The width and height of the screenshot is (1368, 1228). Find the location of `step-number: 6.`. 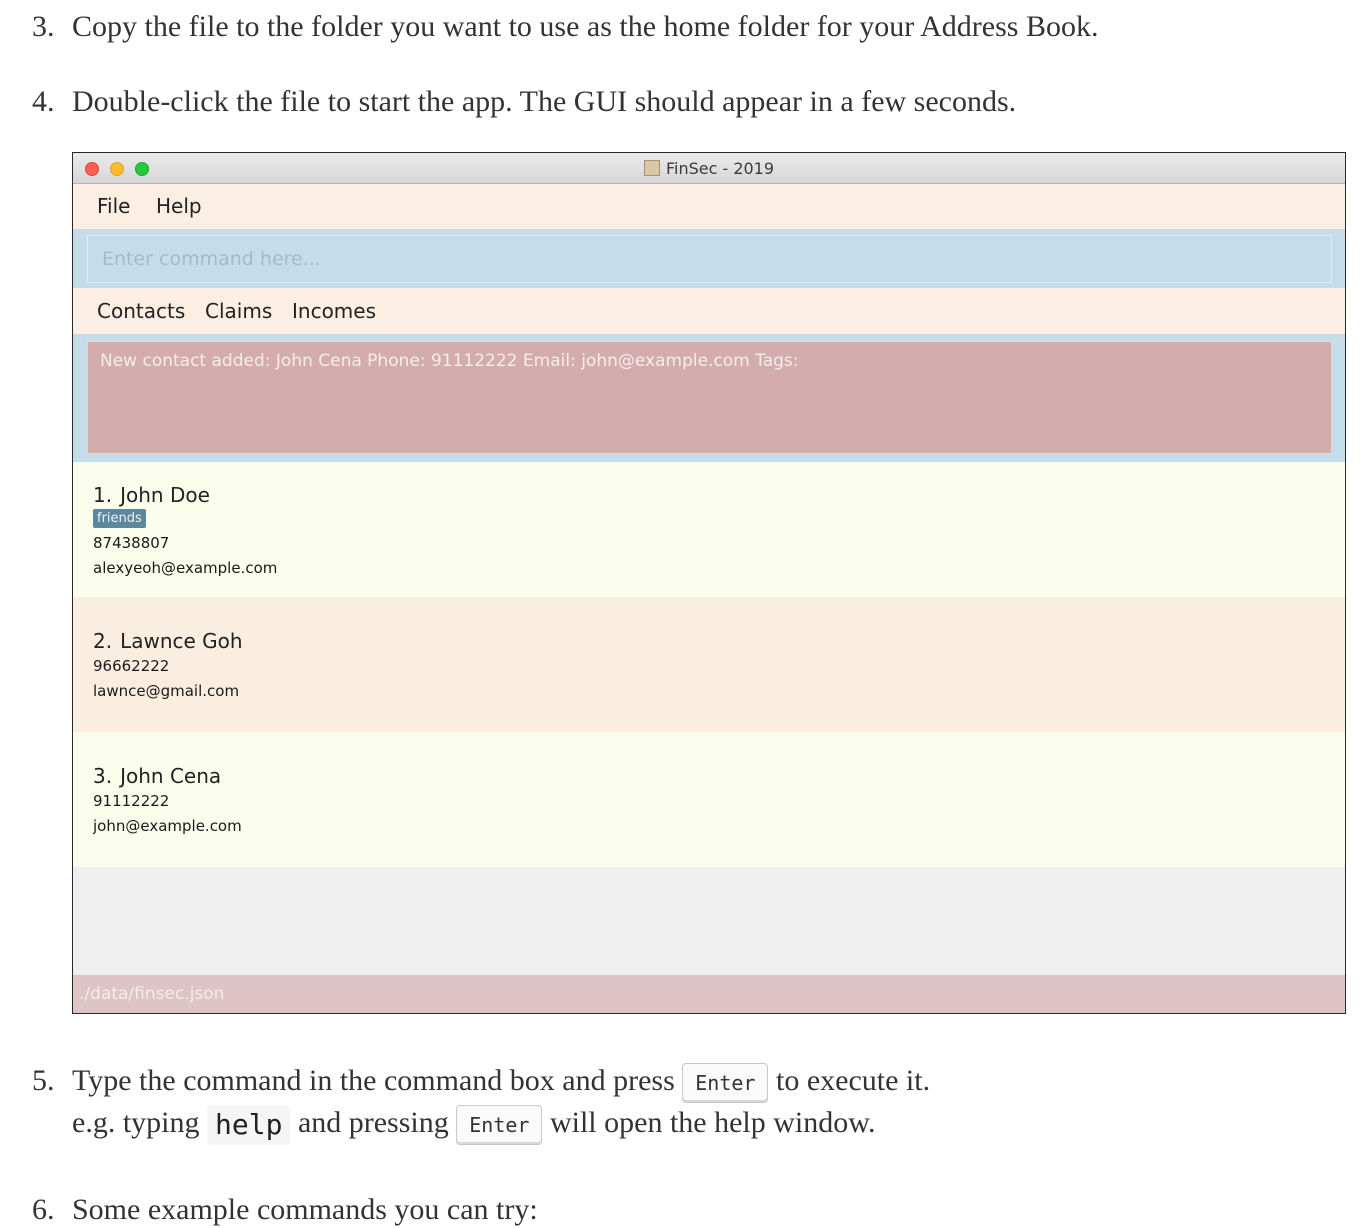

step-number: 6. is located at coordinates (43, 1209).